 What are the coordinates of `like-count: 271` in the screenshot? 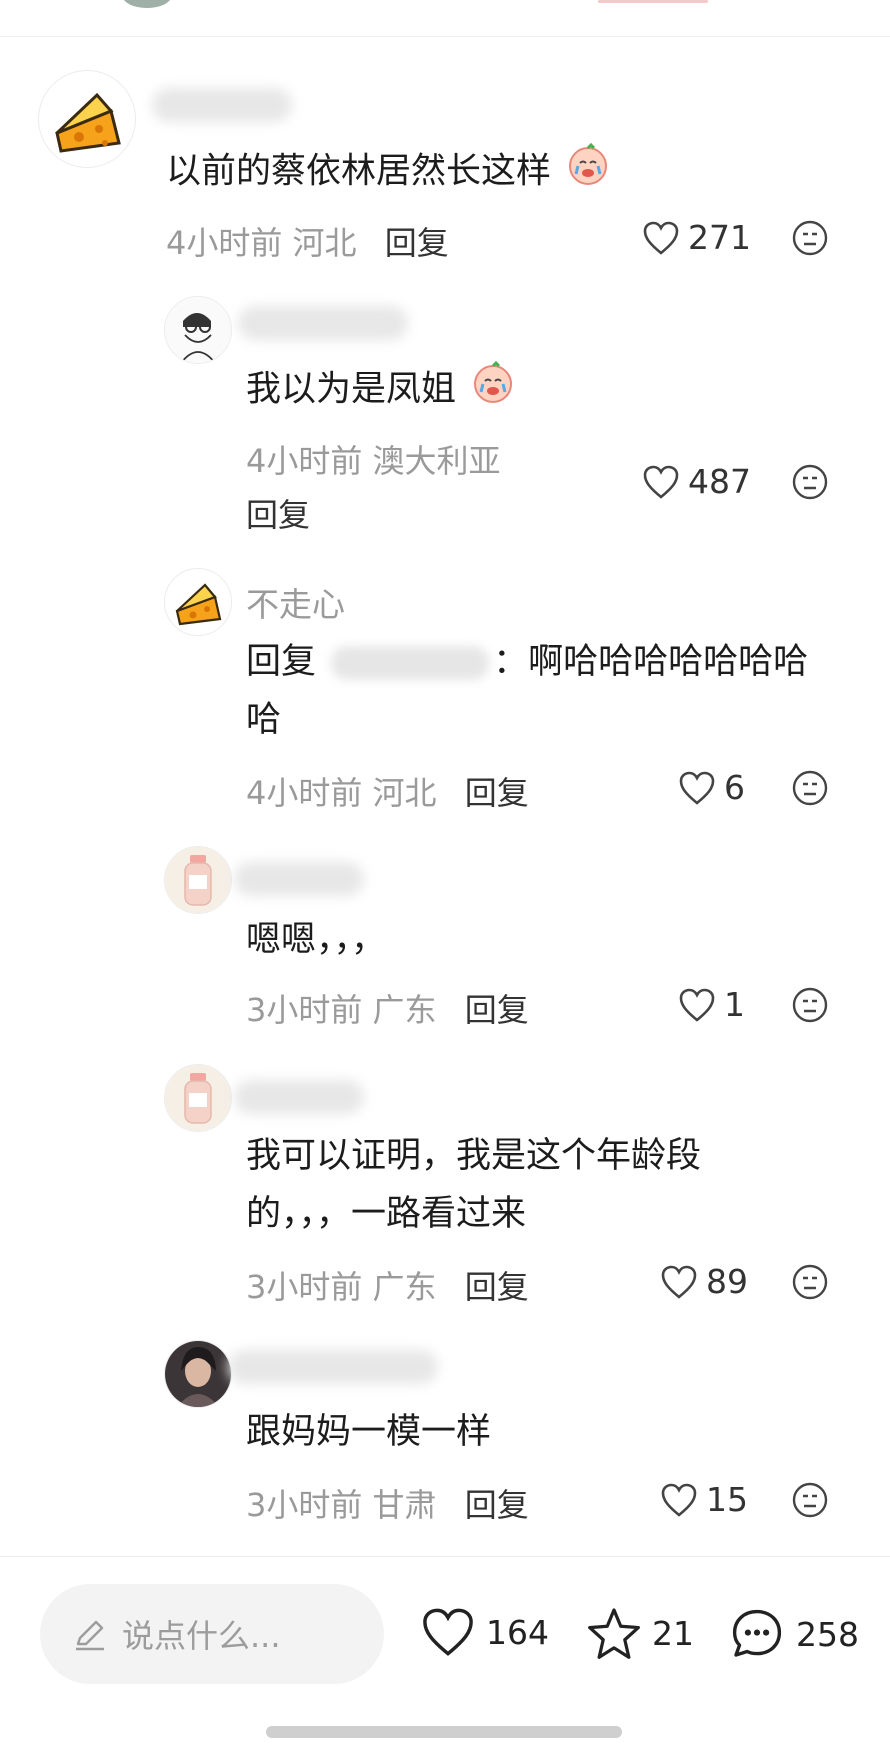 It's located at (719, 237).